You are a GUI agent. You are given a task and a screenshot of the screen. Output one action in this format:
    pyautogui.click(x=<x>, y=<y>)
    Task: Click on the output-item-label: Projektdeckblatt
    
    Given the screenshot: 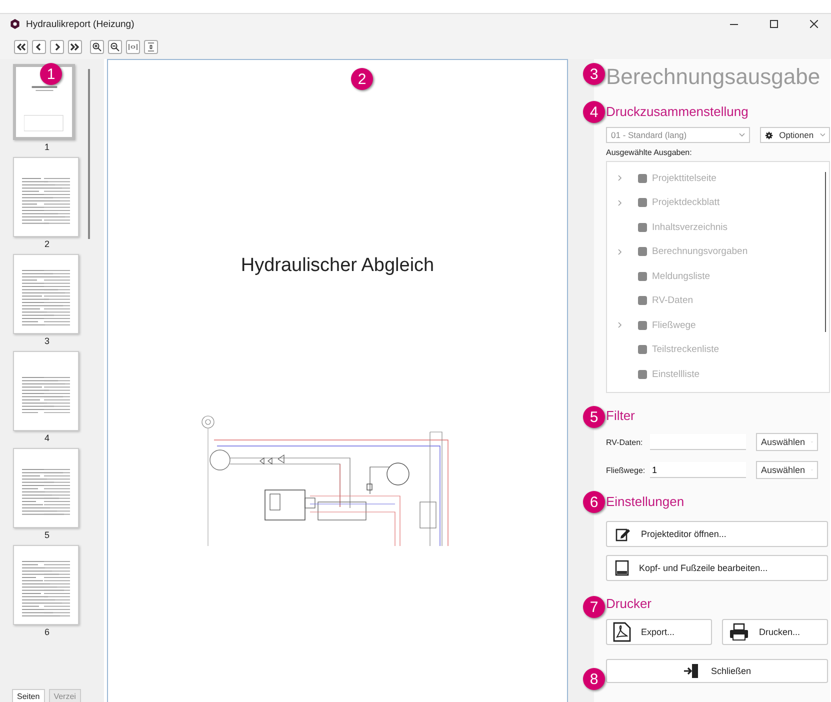 What is the action you would take?
    pyautogui.click(x=686, y=202)
    